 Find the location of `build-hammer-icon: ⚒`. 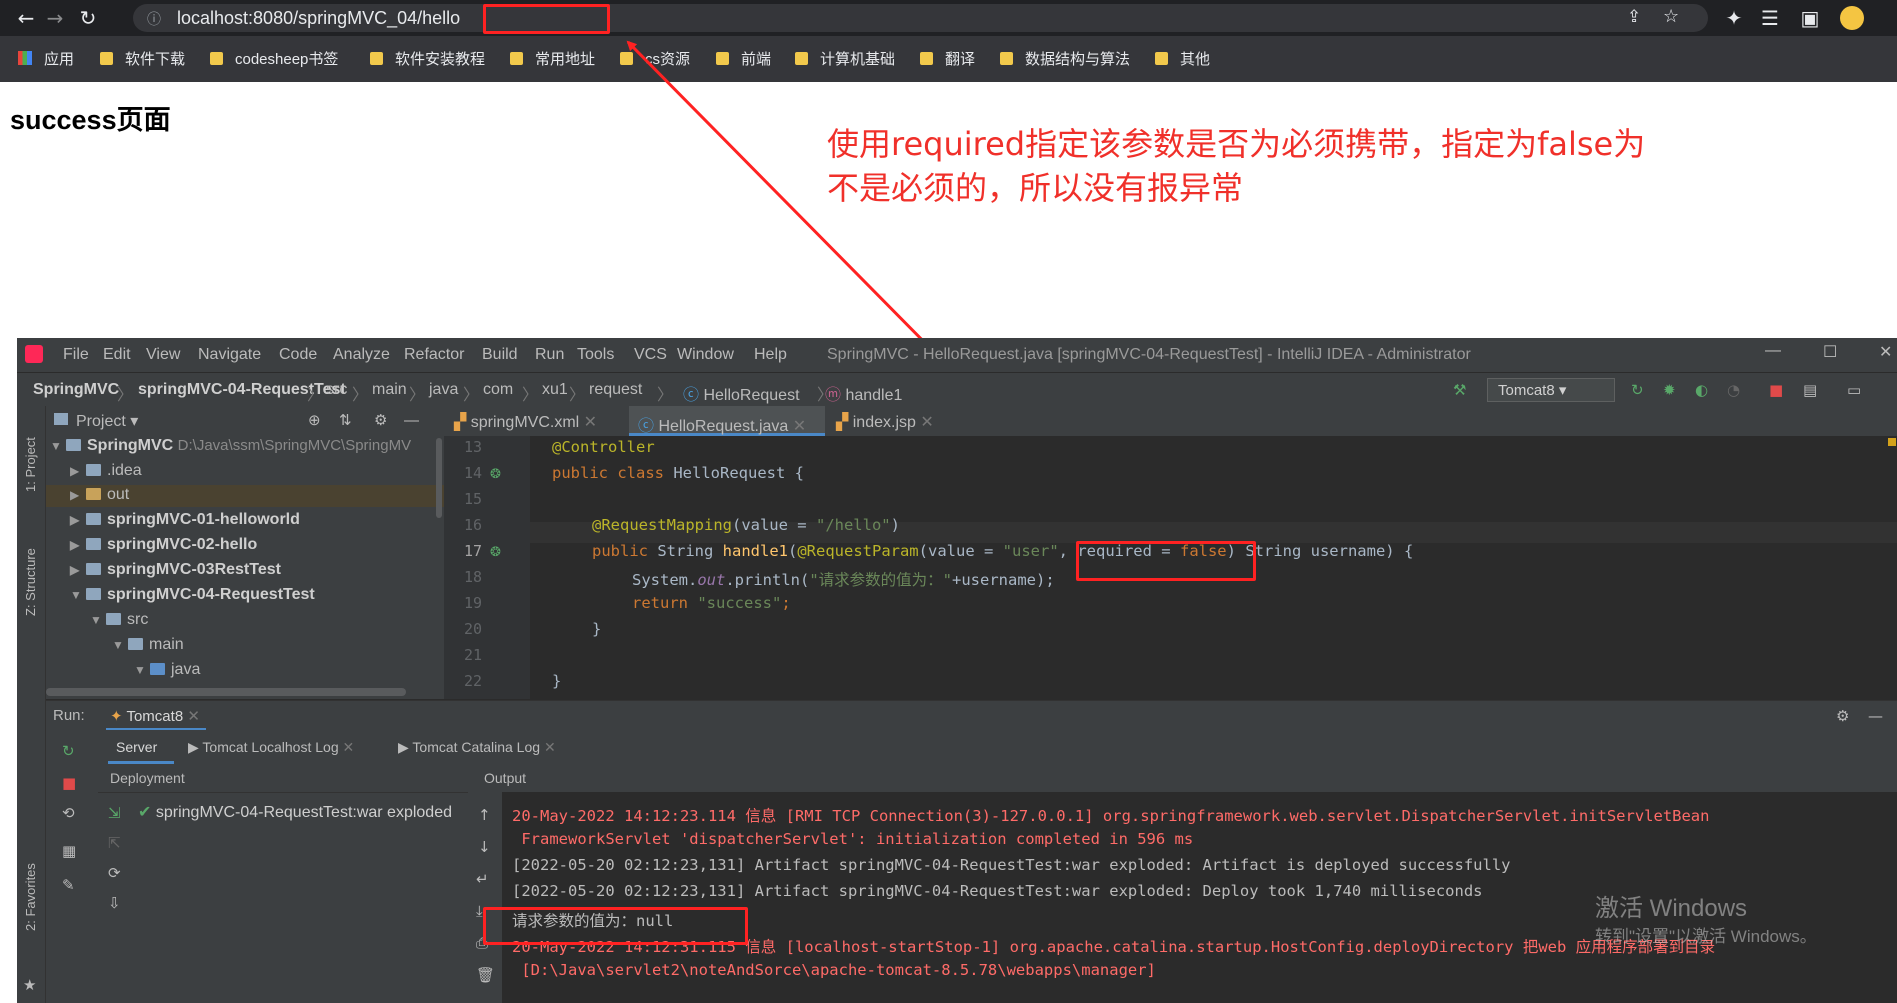

build-hammer-icon: ⚒ is located at coordinates (1459, 390).